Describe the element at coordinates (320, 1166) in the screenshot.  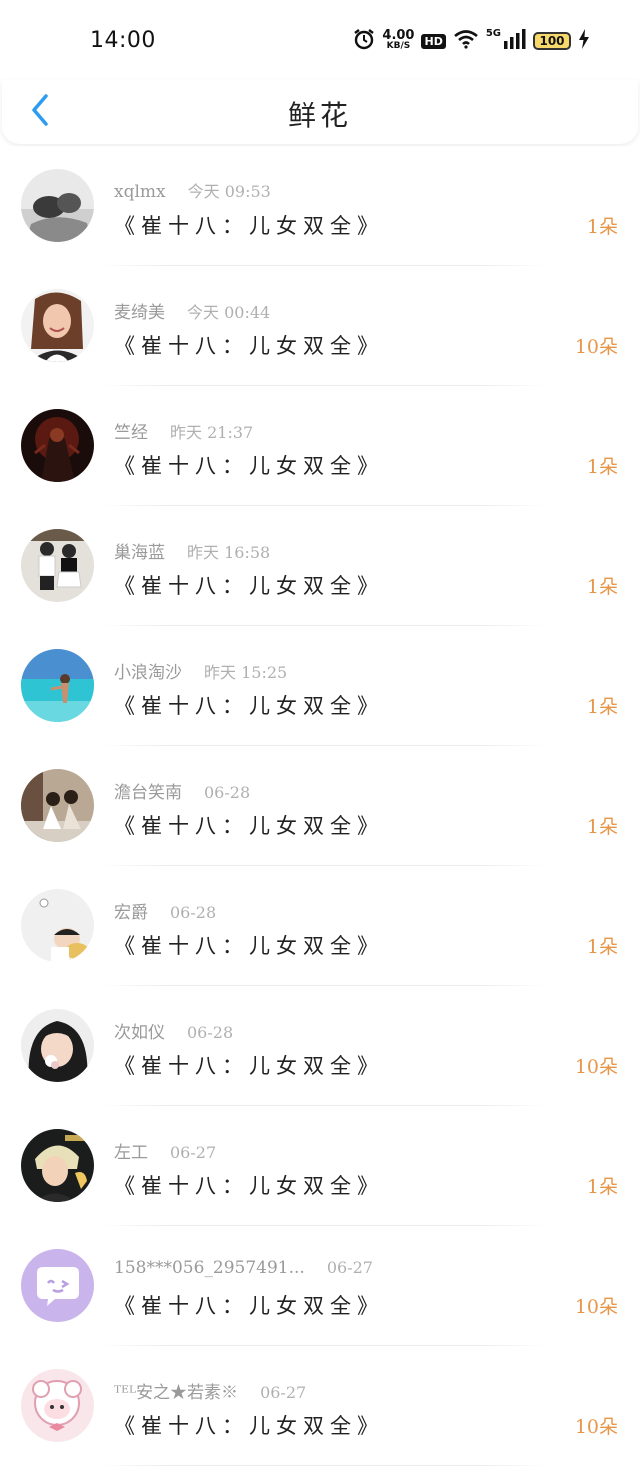
I see `list-item: 左工 06-27 《崔十八：儿女双全》 1朵` at that location.